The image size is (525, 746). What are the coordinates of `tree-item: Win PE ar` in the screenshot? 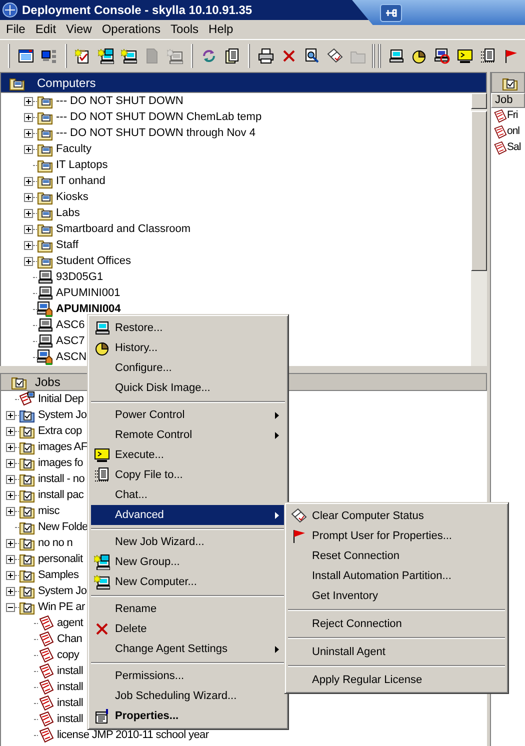 It's located at (61, 607).